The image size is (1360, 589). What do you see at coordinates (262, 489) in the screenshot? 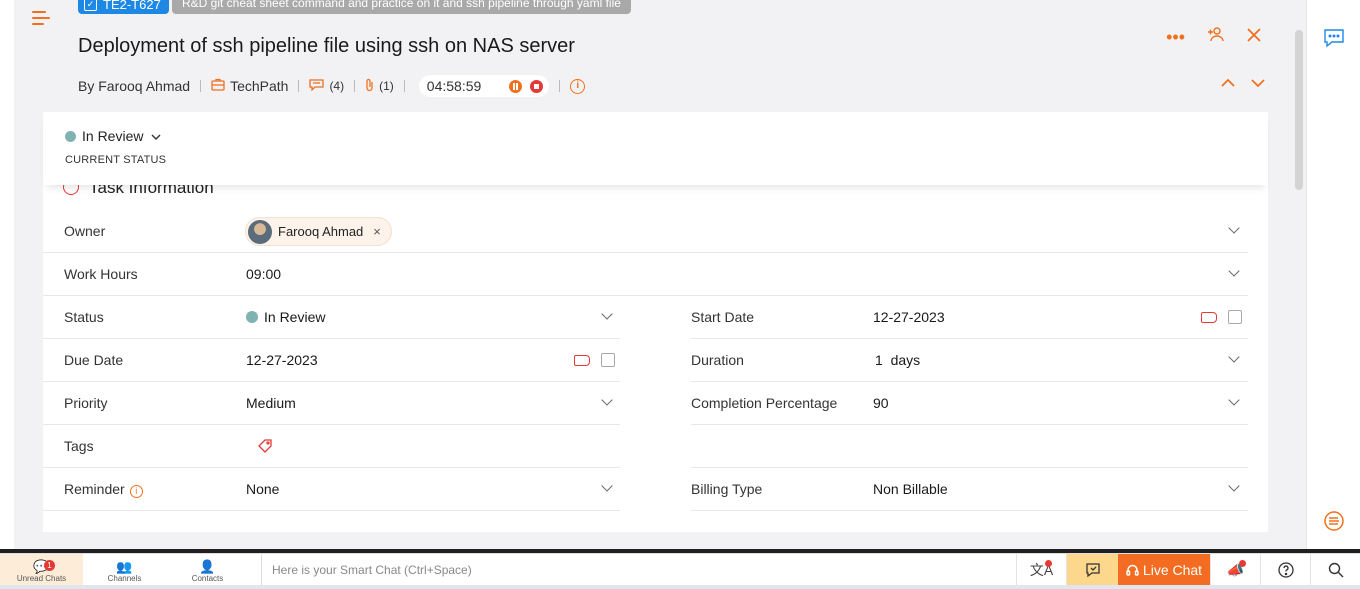
I see `reminder-value: None` at bounding box center [262, 489].